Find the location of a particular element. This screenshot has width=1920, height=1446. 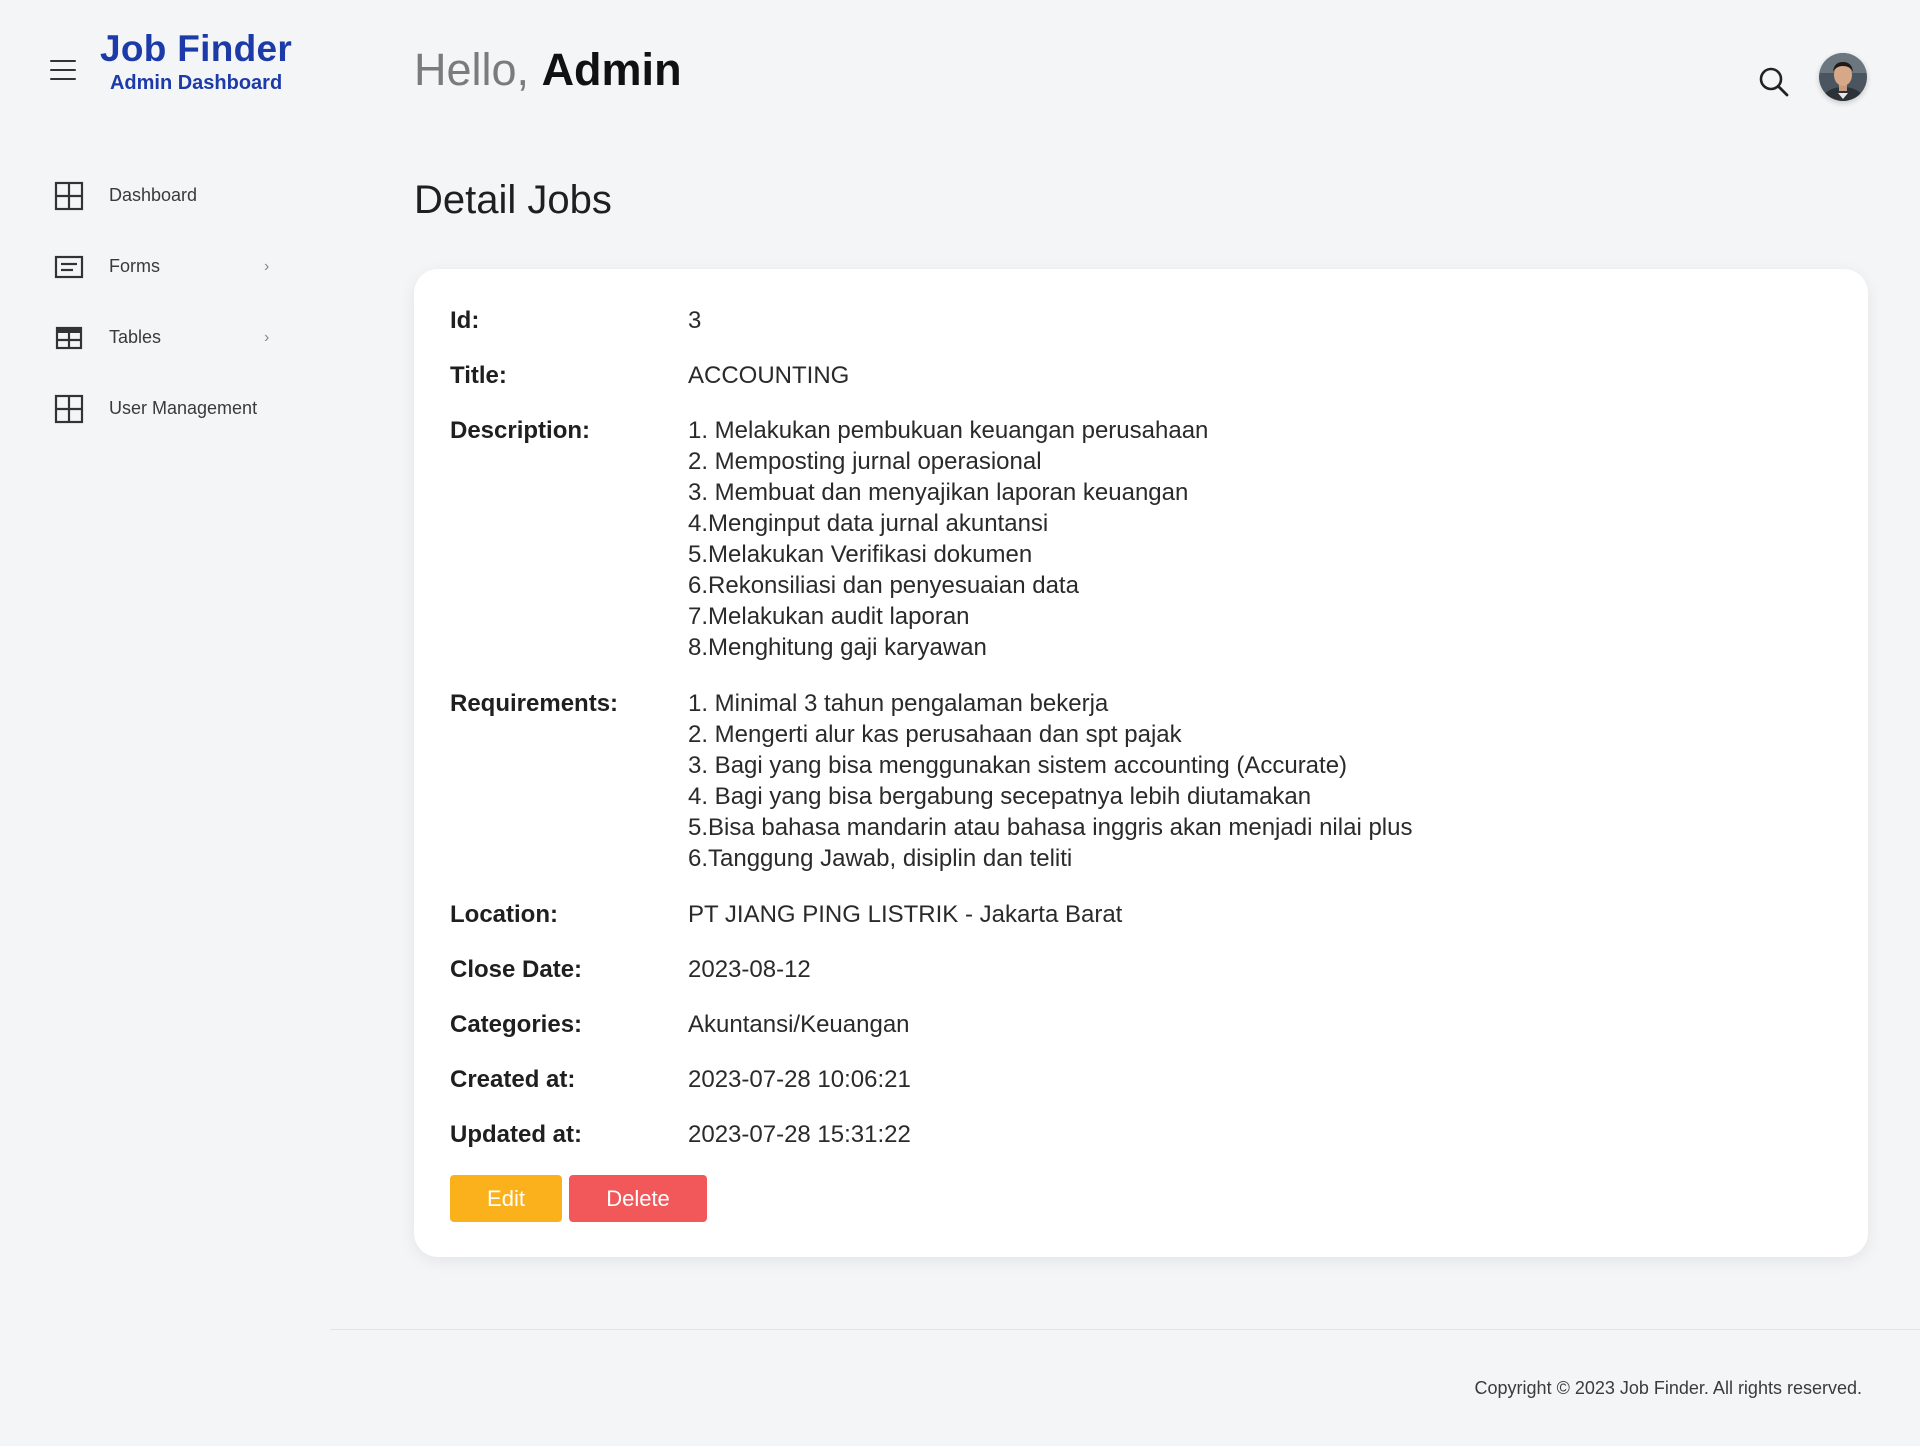

detail-label: Created at: is located at coordinates (513, 1079).